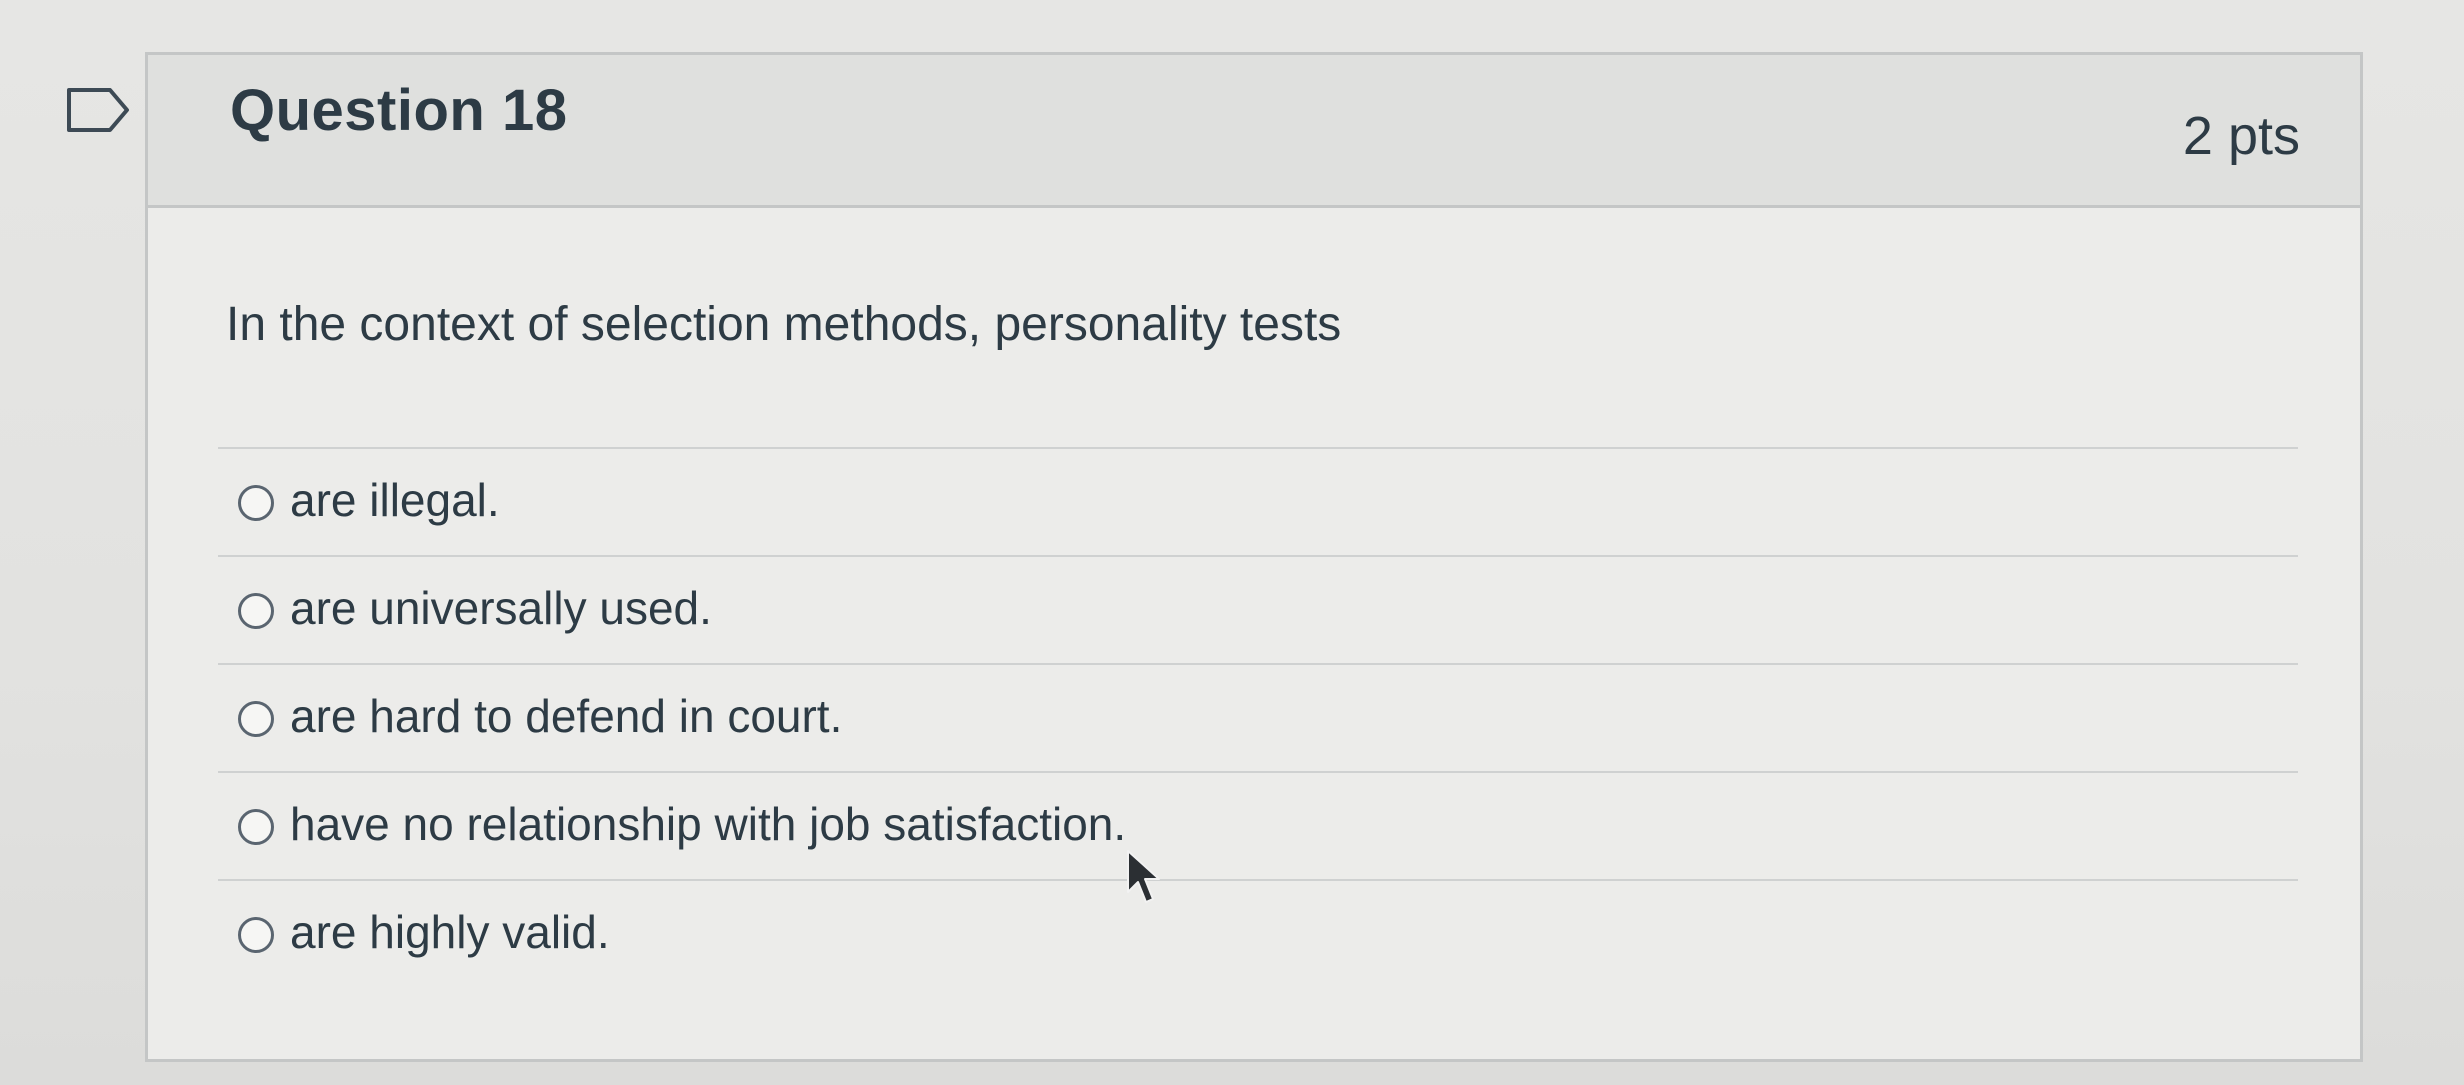  What do you see at coordinates (566, 716) in the screenshot?
I see `answer-label: are hard to defend in court.` at bounding box center [566, 716].